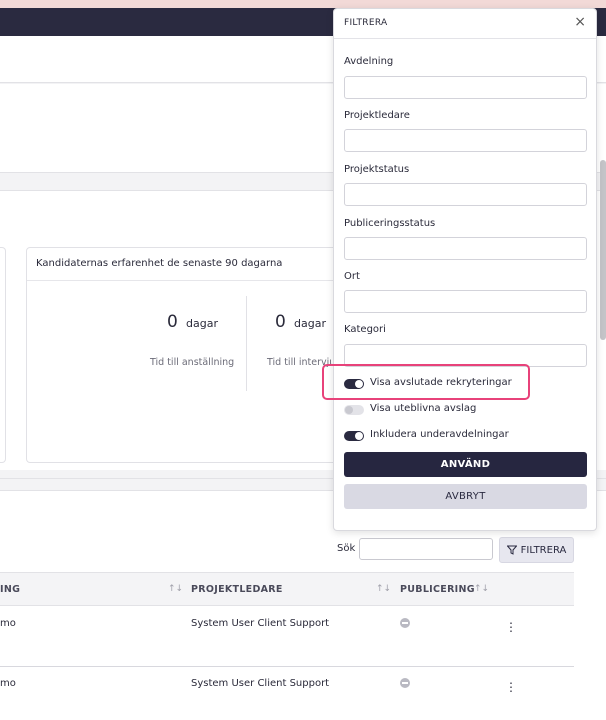 This screenshot has height=720, width=606. What do you see at coordinates (437, 589) in the screenshot?
I see `column-header-publishing: PUBLICERING` at bounding box center [437, 589].